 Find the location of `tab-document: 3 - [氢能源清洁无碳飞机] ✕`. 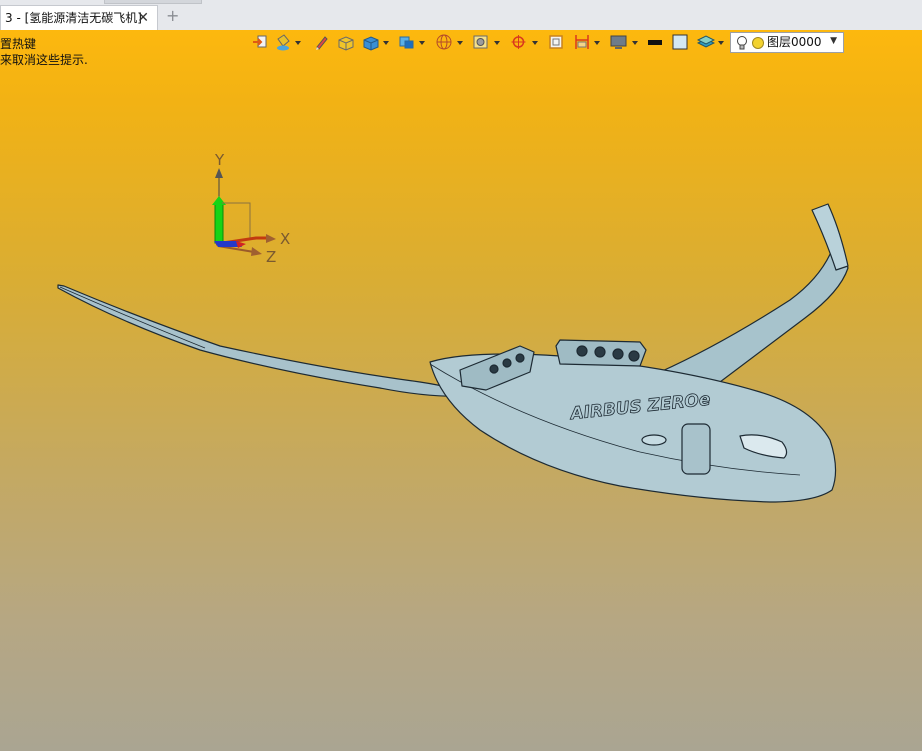

tab-document: 3 - [氢能源清洁无碳飞机] ✕ is located at coordinates (79, 17).